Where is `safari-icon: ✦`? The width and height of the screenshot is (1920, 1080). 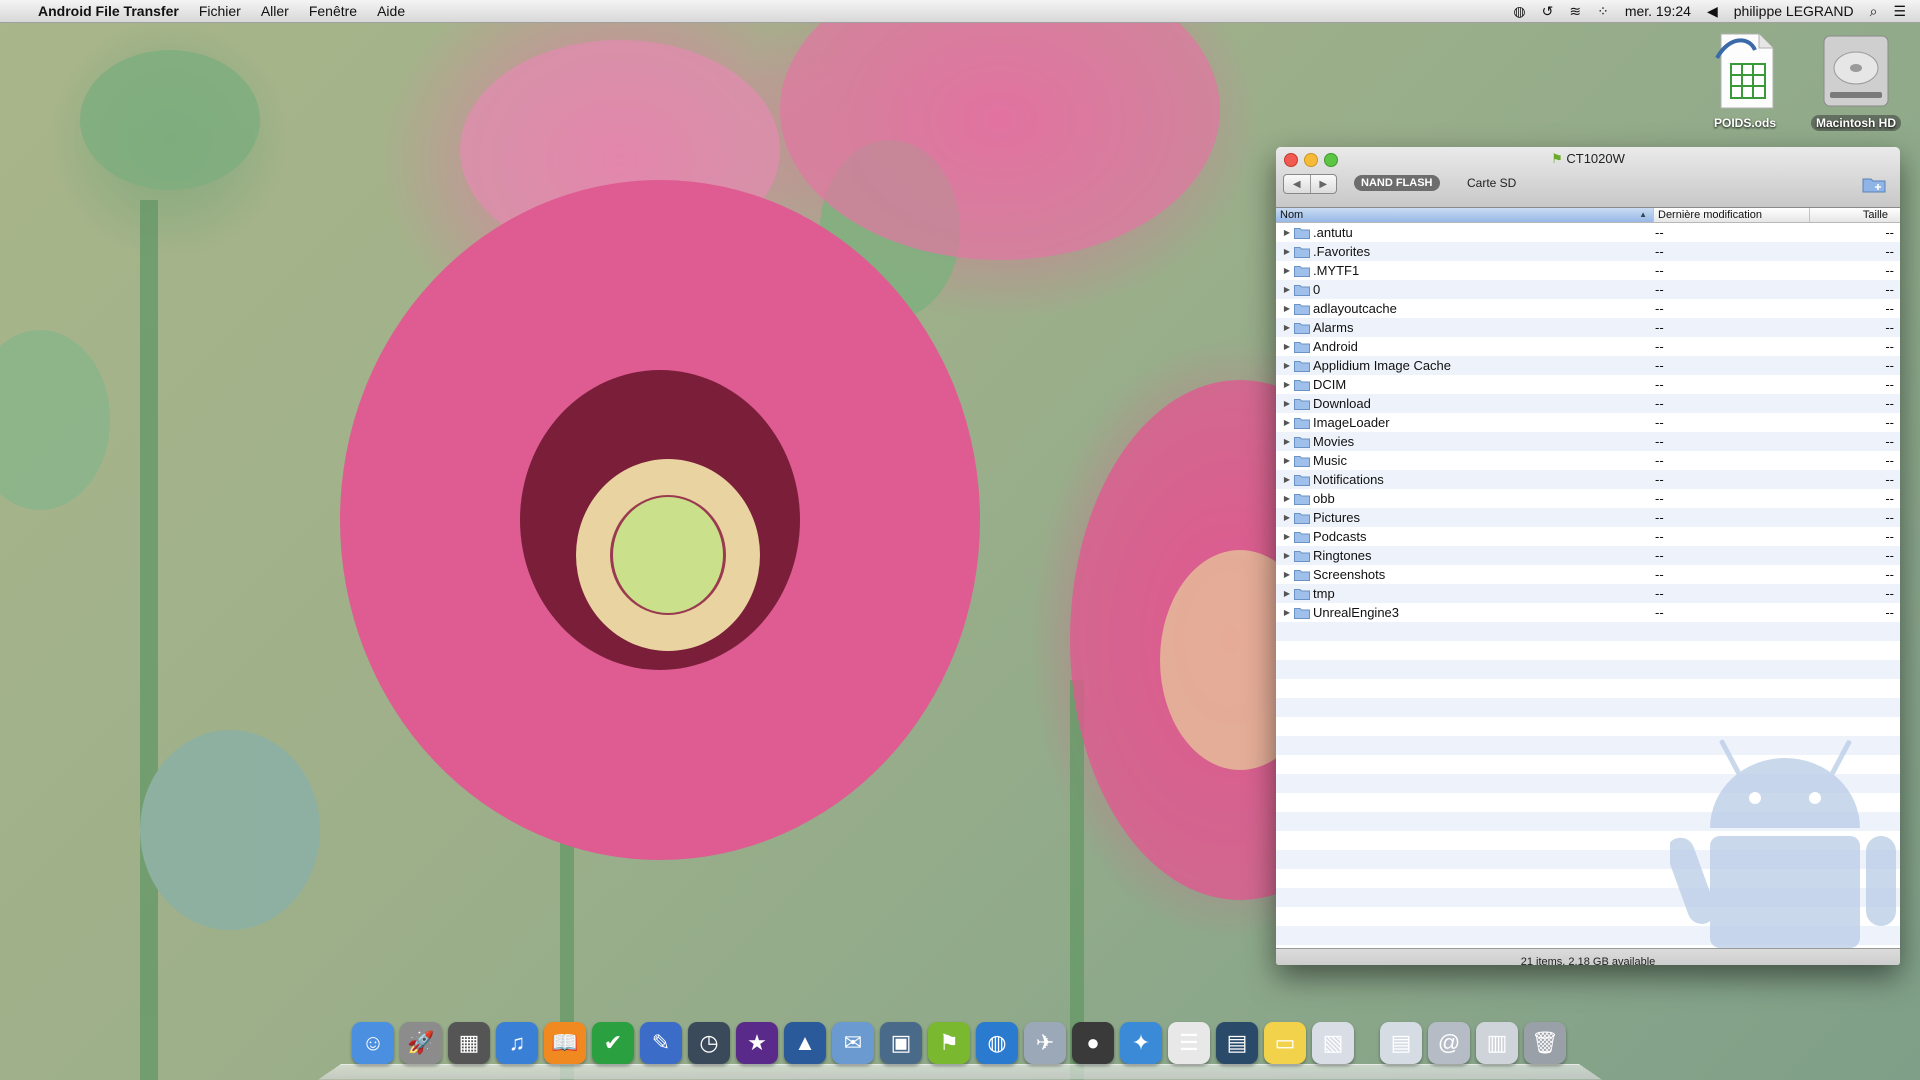
safari-icon: ✦ is located at coordinates (1141, 1043).